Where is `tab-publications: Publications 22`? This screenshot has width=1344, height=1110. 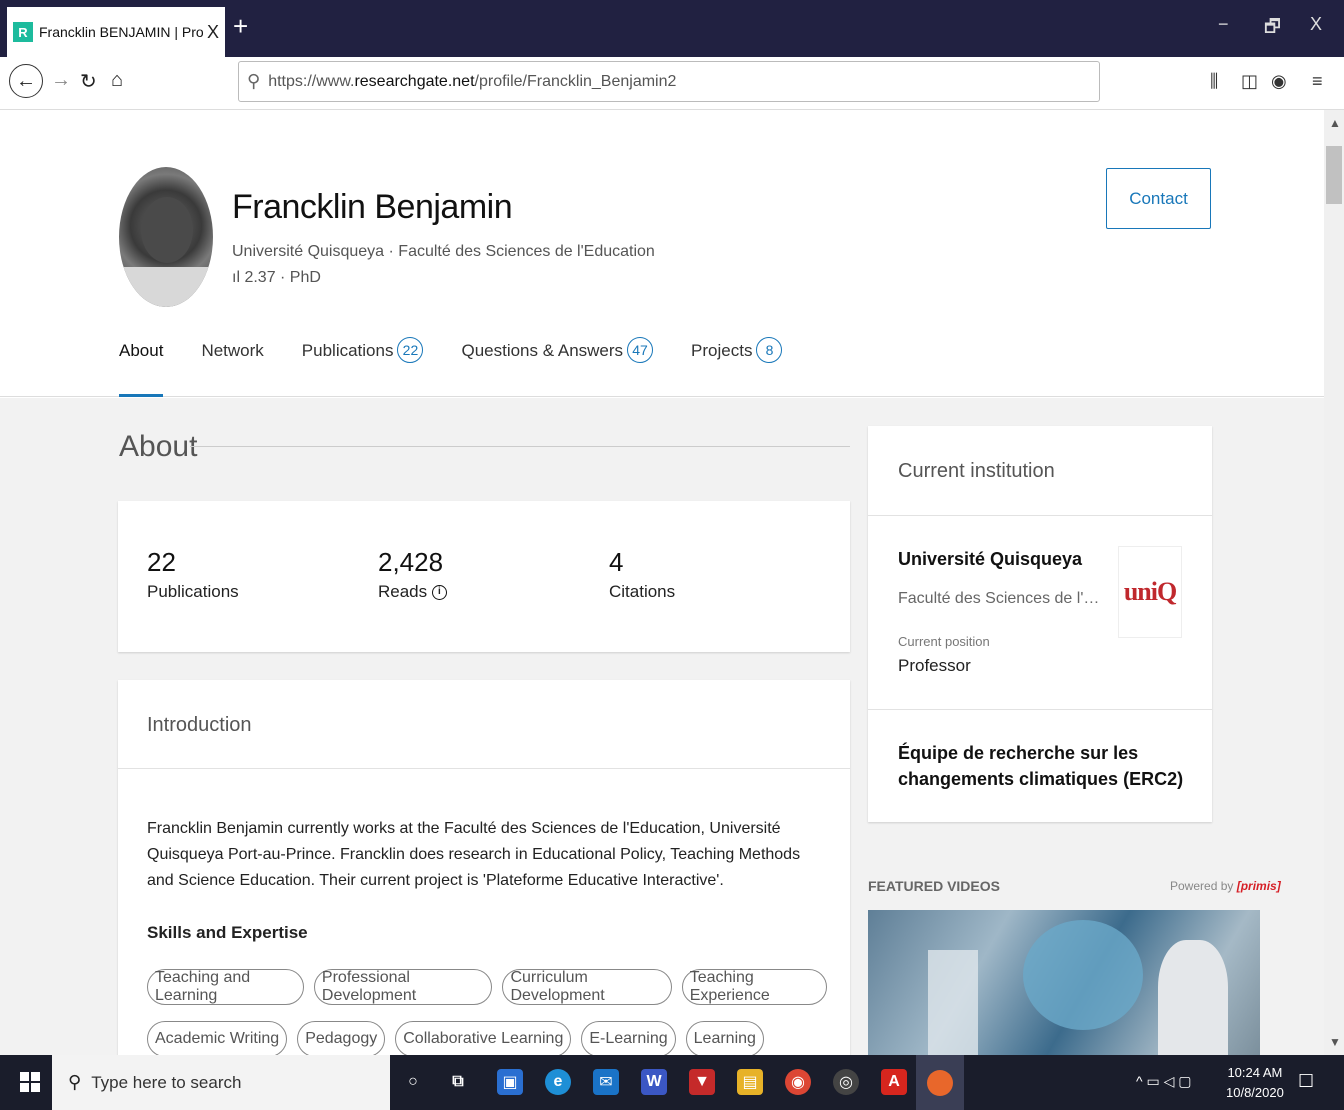 tab-publications: Publications 22 is located at coordinates (363, 364).